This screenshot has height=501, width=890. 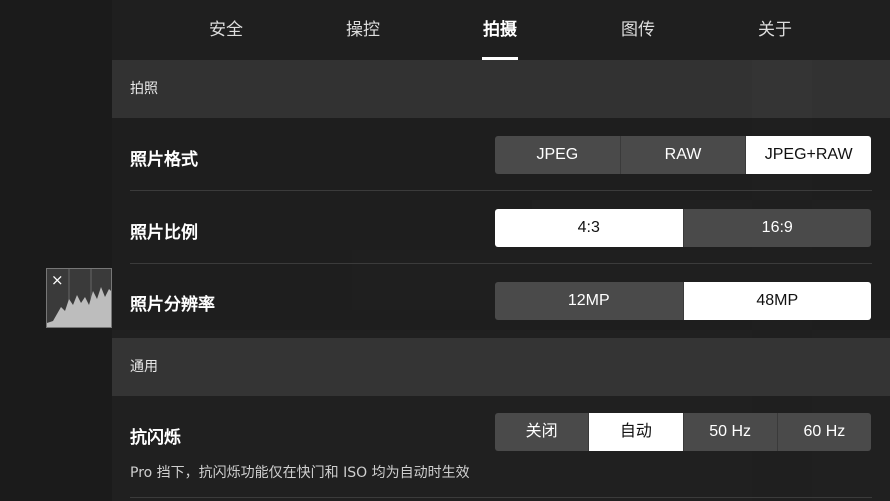 I want to click on tab-transmission: 图传, so click(x=638, y=30).